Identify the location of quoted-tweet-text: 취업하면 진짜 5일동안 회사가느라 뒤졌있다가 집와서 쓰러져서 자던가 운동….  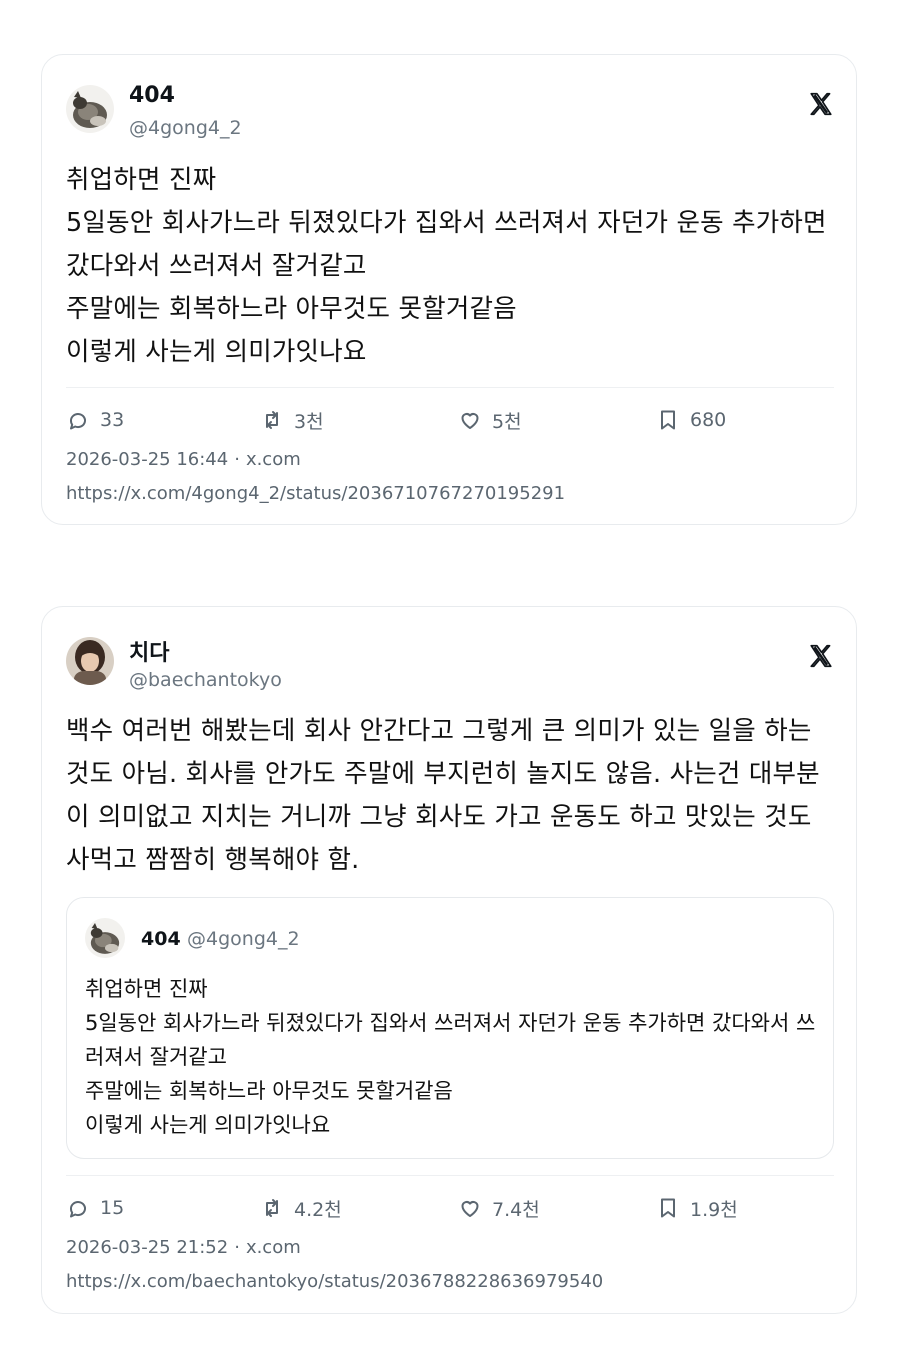
(450, 1057).